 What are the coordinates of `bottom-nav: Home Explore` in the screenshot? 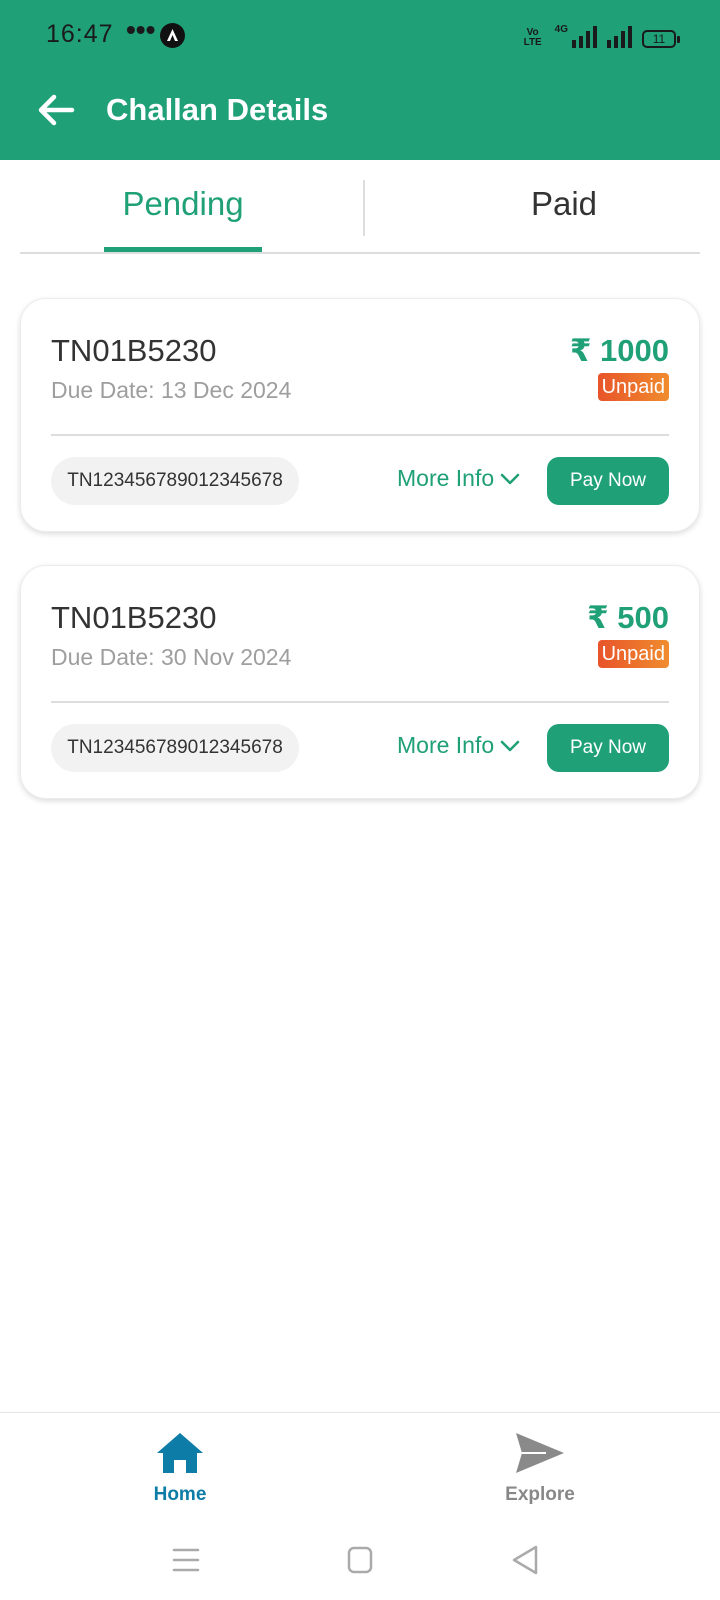 It's located at (360, 1466).